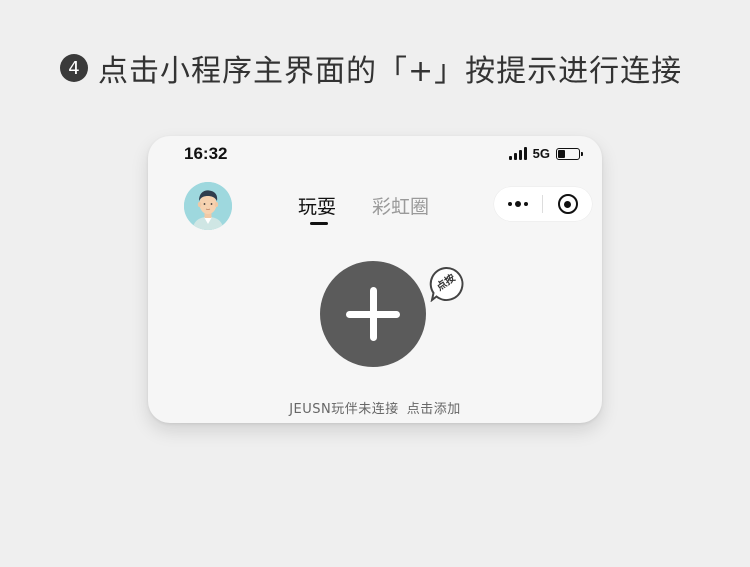  Describe the element at coordinates (319, 223) in the screenshot. I see `active-tab-indicator` at that location.